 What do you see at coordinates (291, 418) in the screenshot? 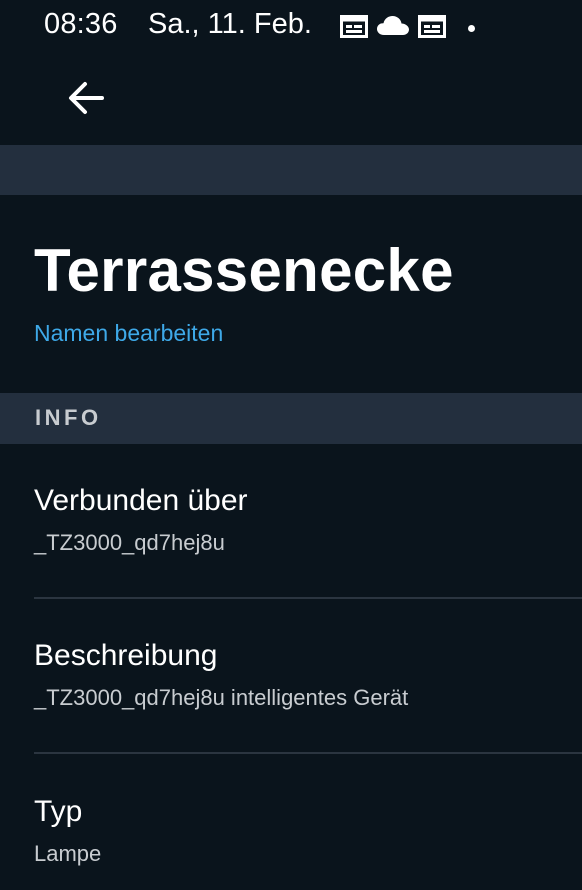
I see `info-section-header: INFO` at bounding box center [291, 418].